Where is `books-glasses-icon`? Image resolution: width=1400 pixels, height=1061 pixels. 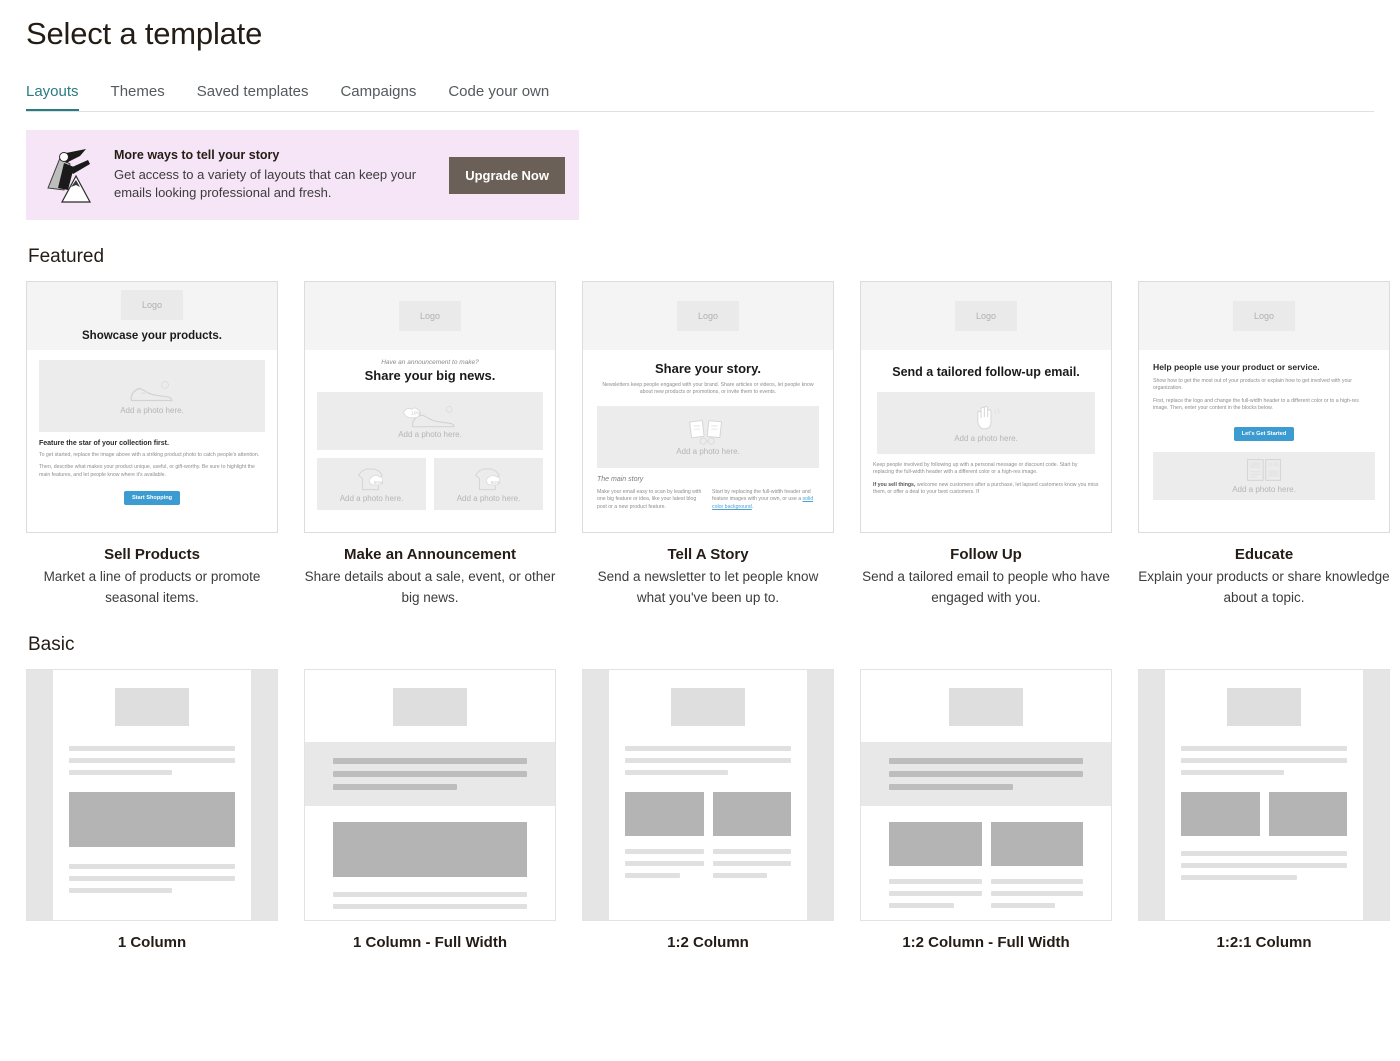
books-glasses-icon is located at coordinates (705, 432).